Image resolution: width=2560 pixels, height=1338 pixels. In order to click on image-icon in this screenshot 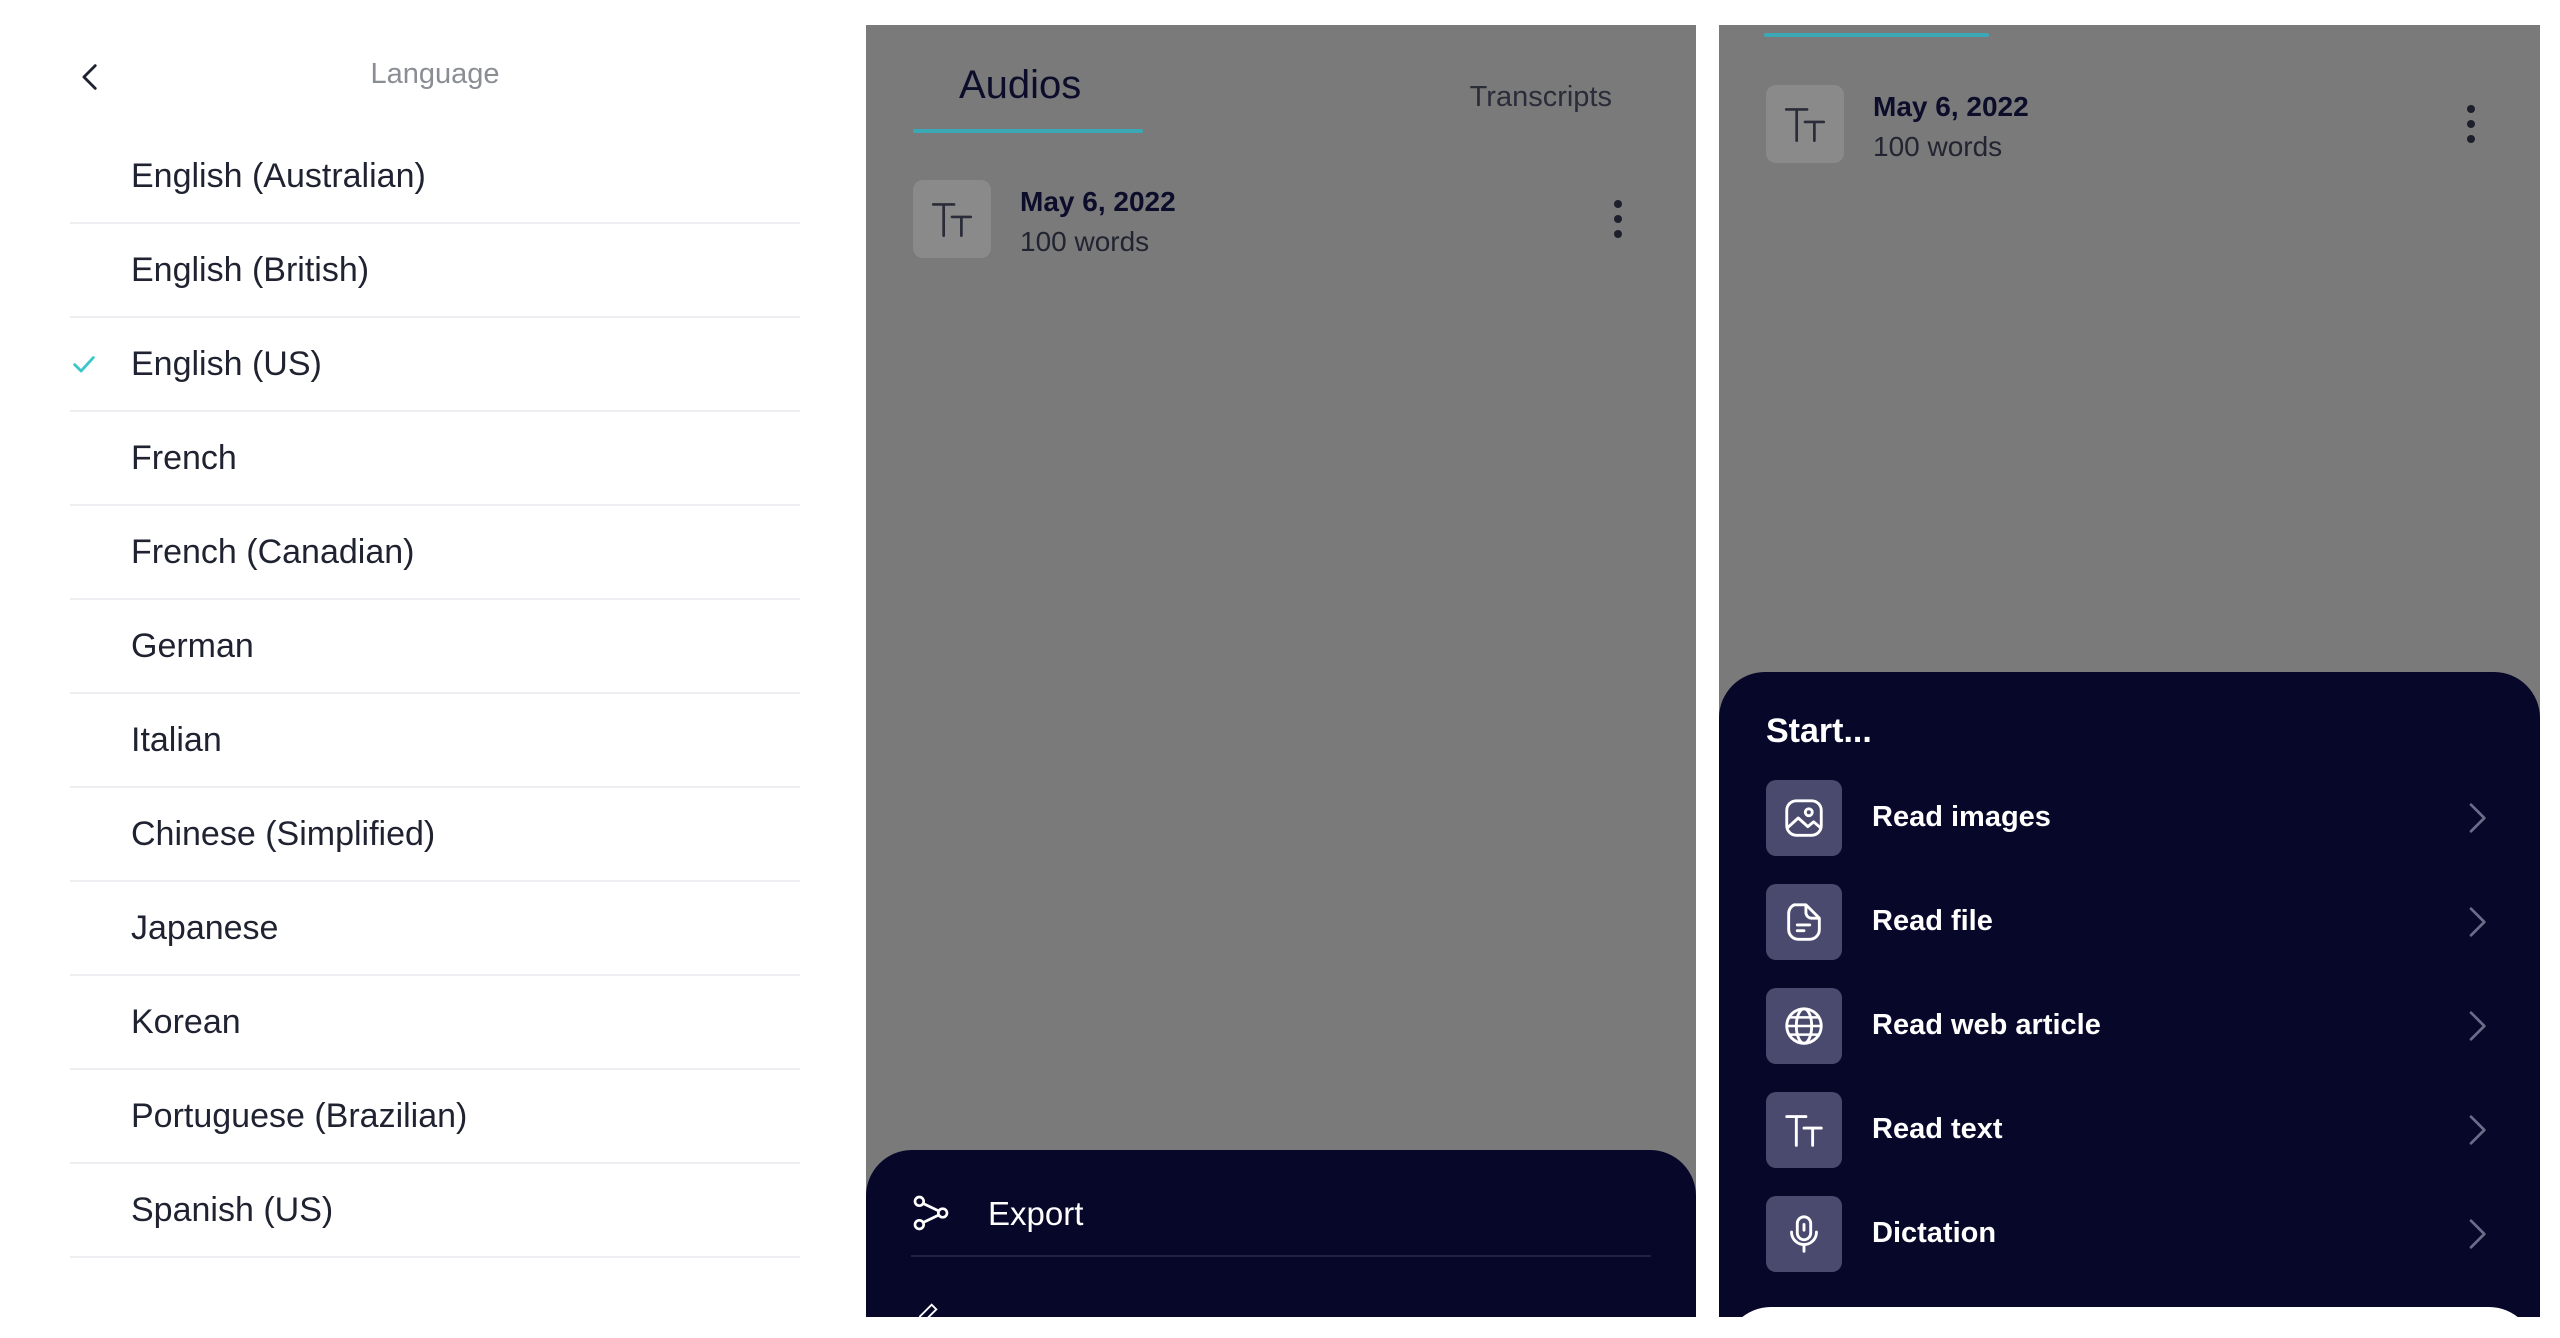, I will do `click(1804, 818)`.